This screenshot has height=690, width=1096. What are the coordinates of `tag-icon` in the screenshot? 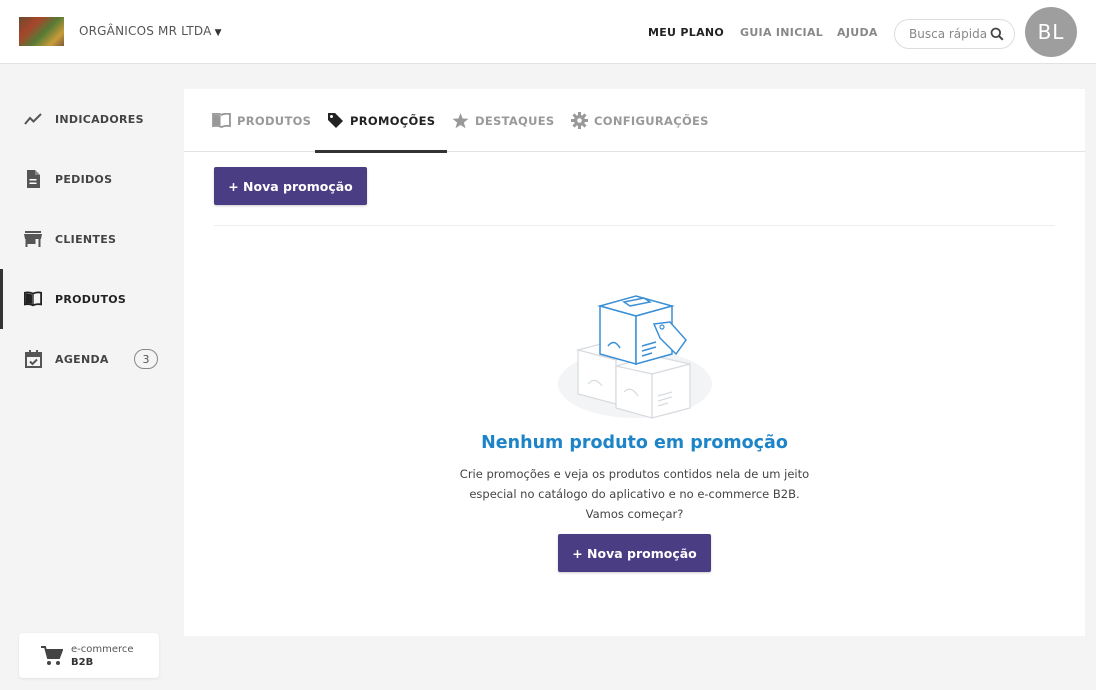 It's located at (335, 120).